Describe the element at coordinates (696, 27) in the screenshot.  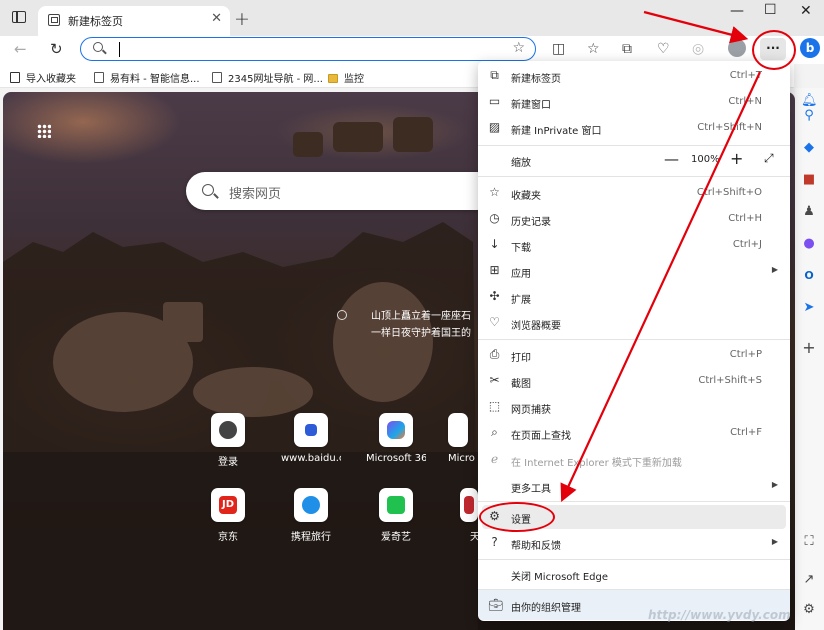
I see `annotation-arrow` at that location.